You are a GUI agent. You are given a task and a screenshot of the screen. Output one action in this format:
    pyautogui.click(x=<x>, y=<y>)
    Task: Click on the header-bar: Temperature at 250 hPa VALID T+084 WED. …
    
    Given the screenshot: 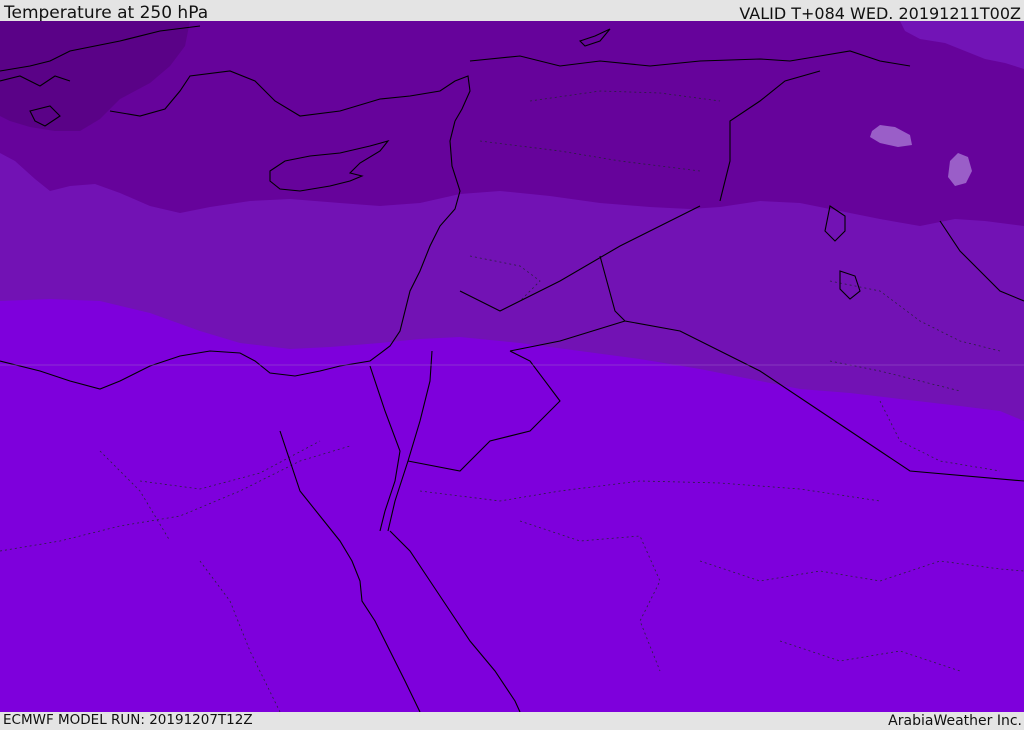 What is the action you would take?
    pyautogui.click(x=512, y=11)
    